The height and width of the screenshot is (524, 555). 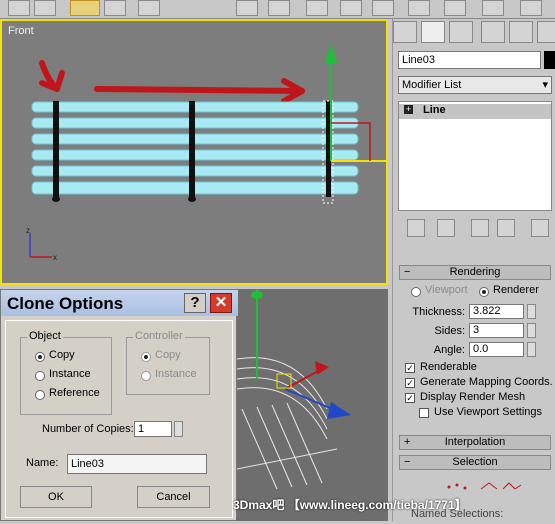 I want to click on chevron-down-icon: ▾, so click(x=545, y=85).